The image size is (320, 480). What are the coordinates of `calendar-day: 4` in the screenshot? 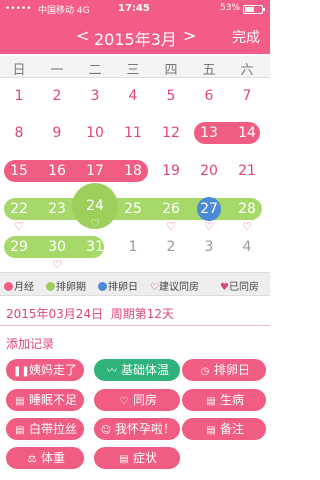 It's located at (133, 96).